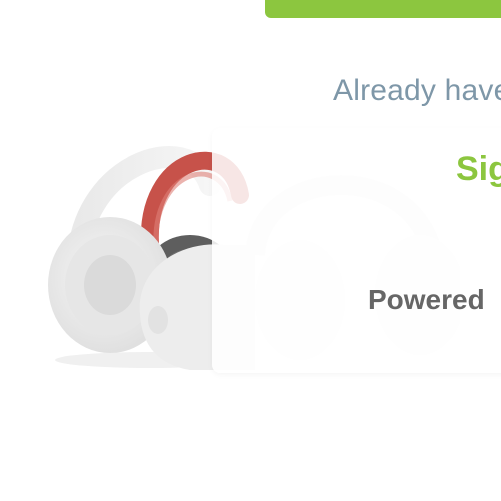  I want to click on sign-in-link: Sig, so click(478, 169).